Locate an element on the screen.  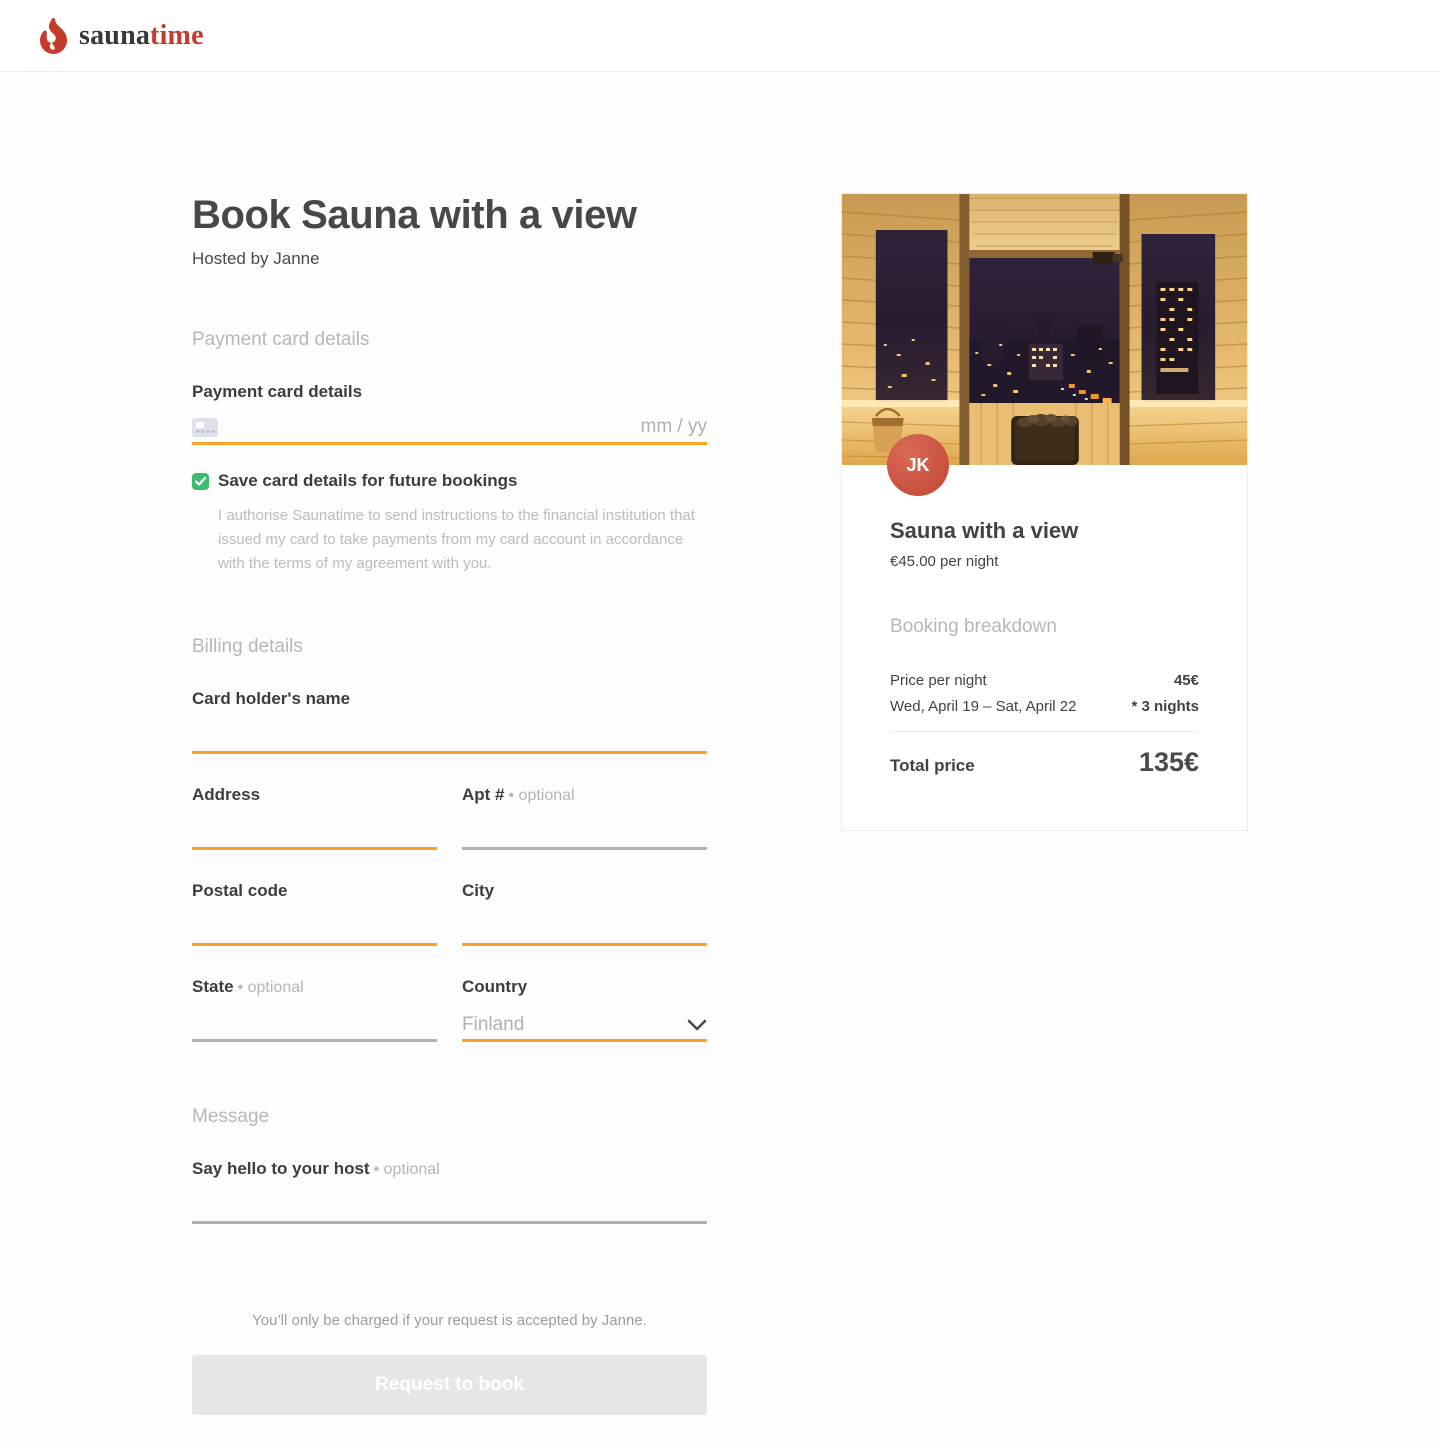
logo-text-accent: time is located at coordinates (177, 35).